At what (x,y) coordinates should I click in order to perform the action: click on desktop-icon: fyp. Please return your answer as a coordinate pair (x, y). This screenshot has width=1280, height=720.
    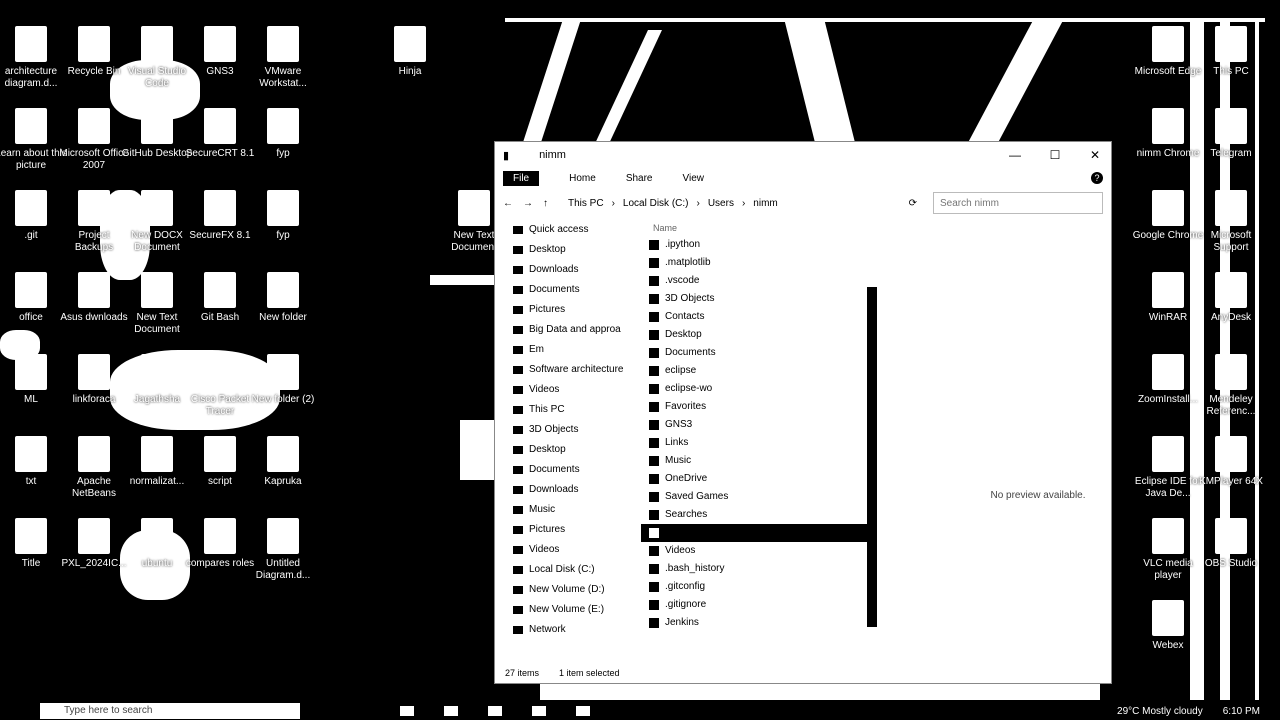
    Looking at the image, I should click on (283, 134).